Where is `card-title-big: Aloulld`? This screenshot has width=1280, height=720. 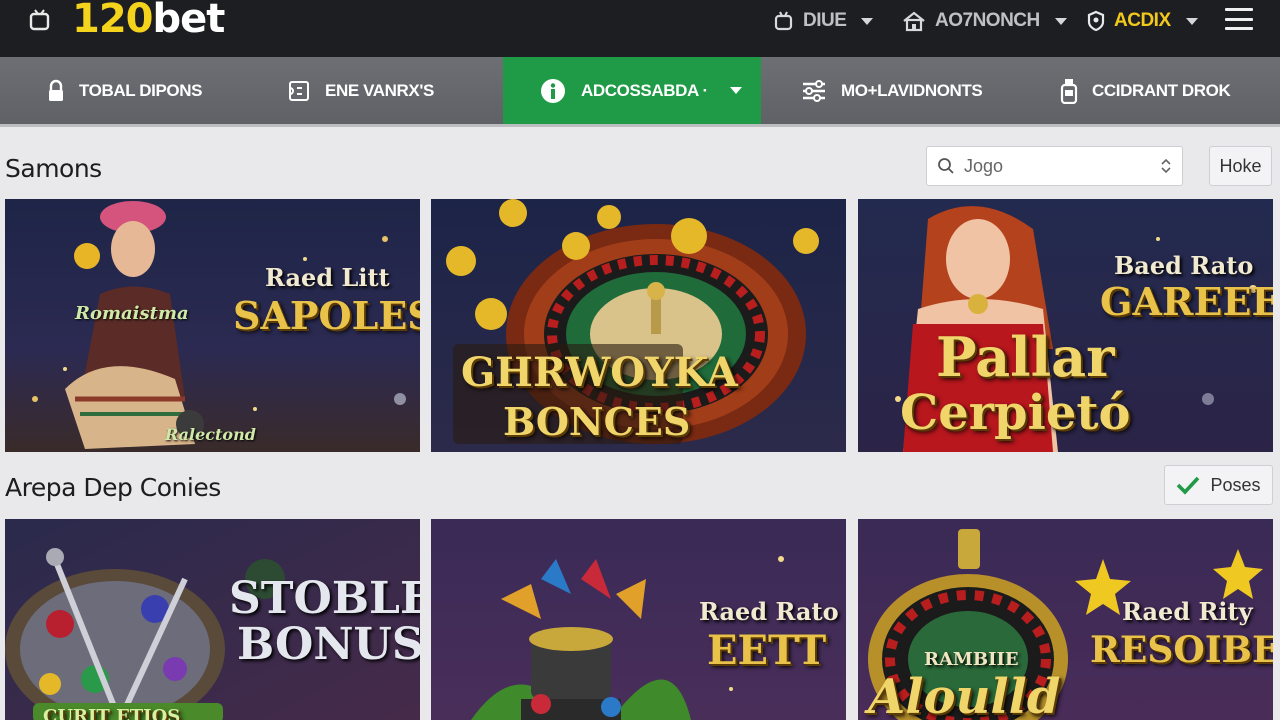 card-title-big: Aloulld is located at coordinates (964, 694).